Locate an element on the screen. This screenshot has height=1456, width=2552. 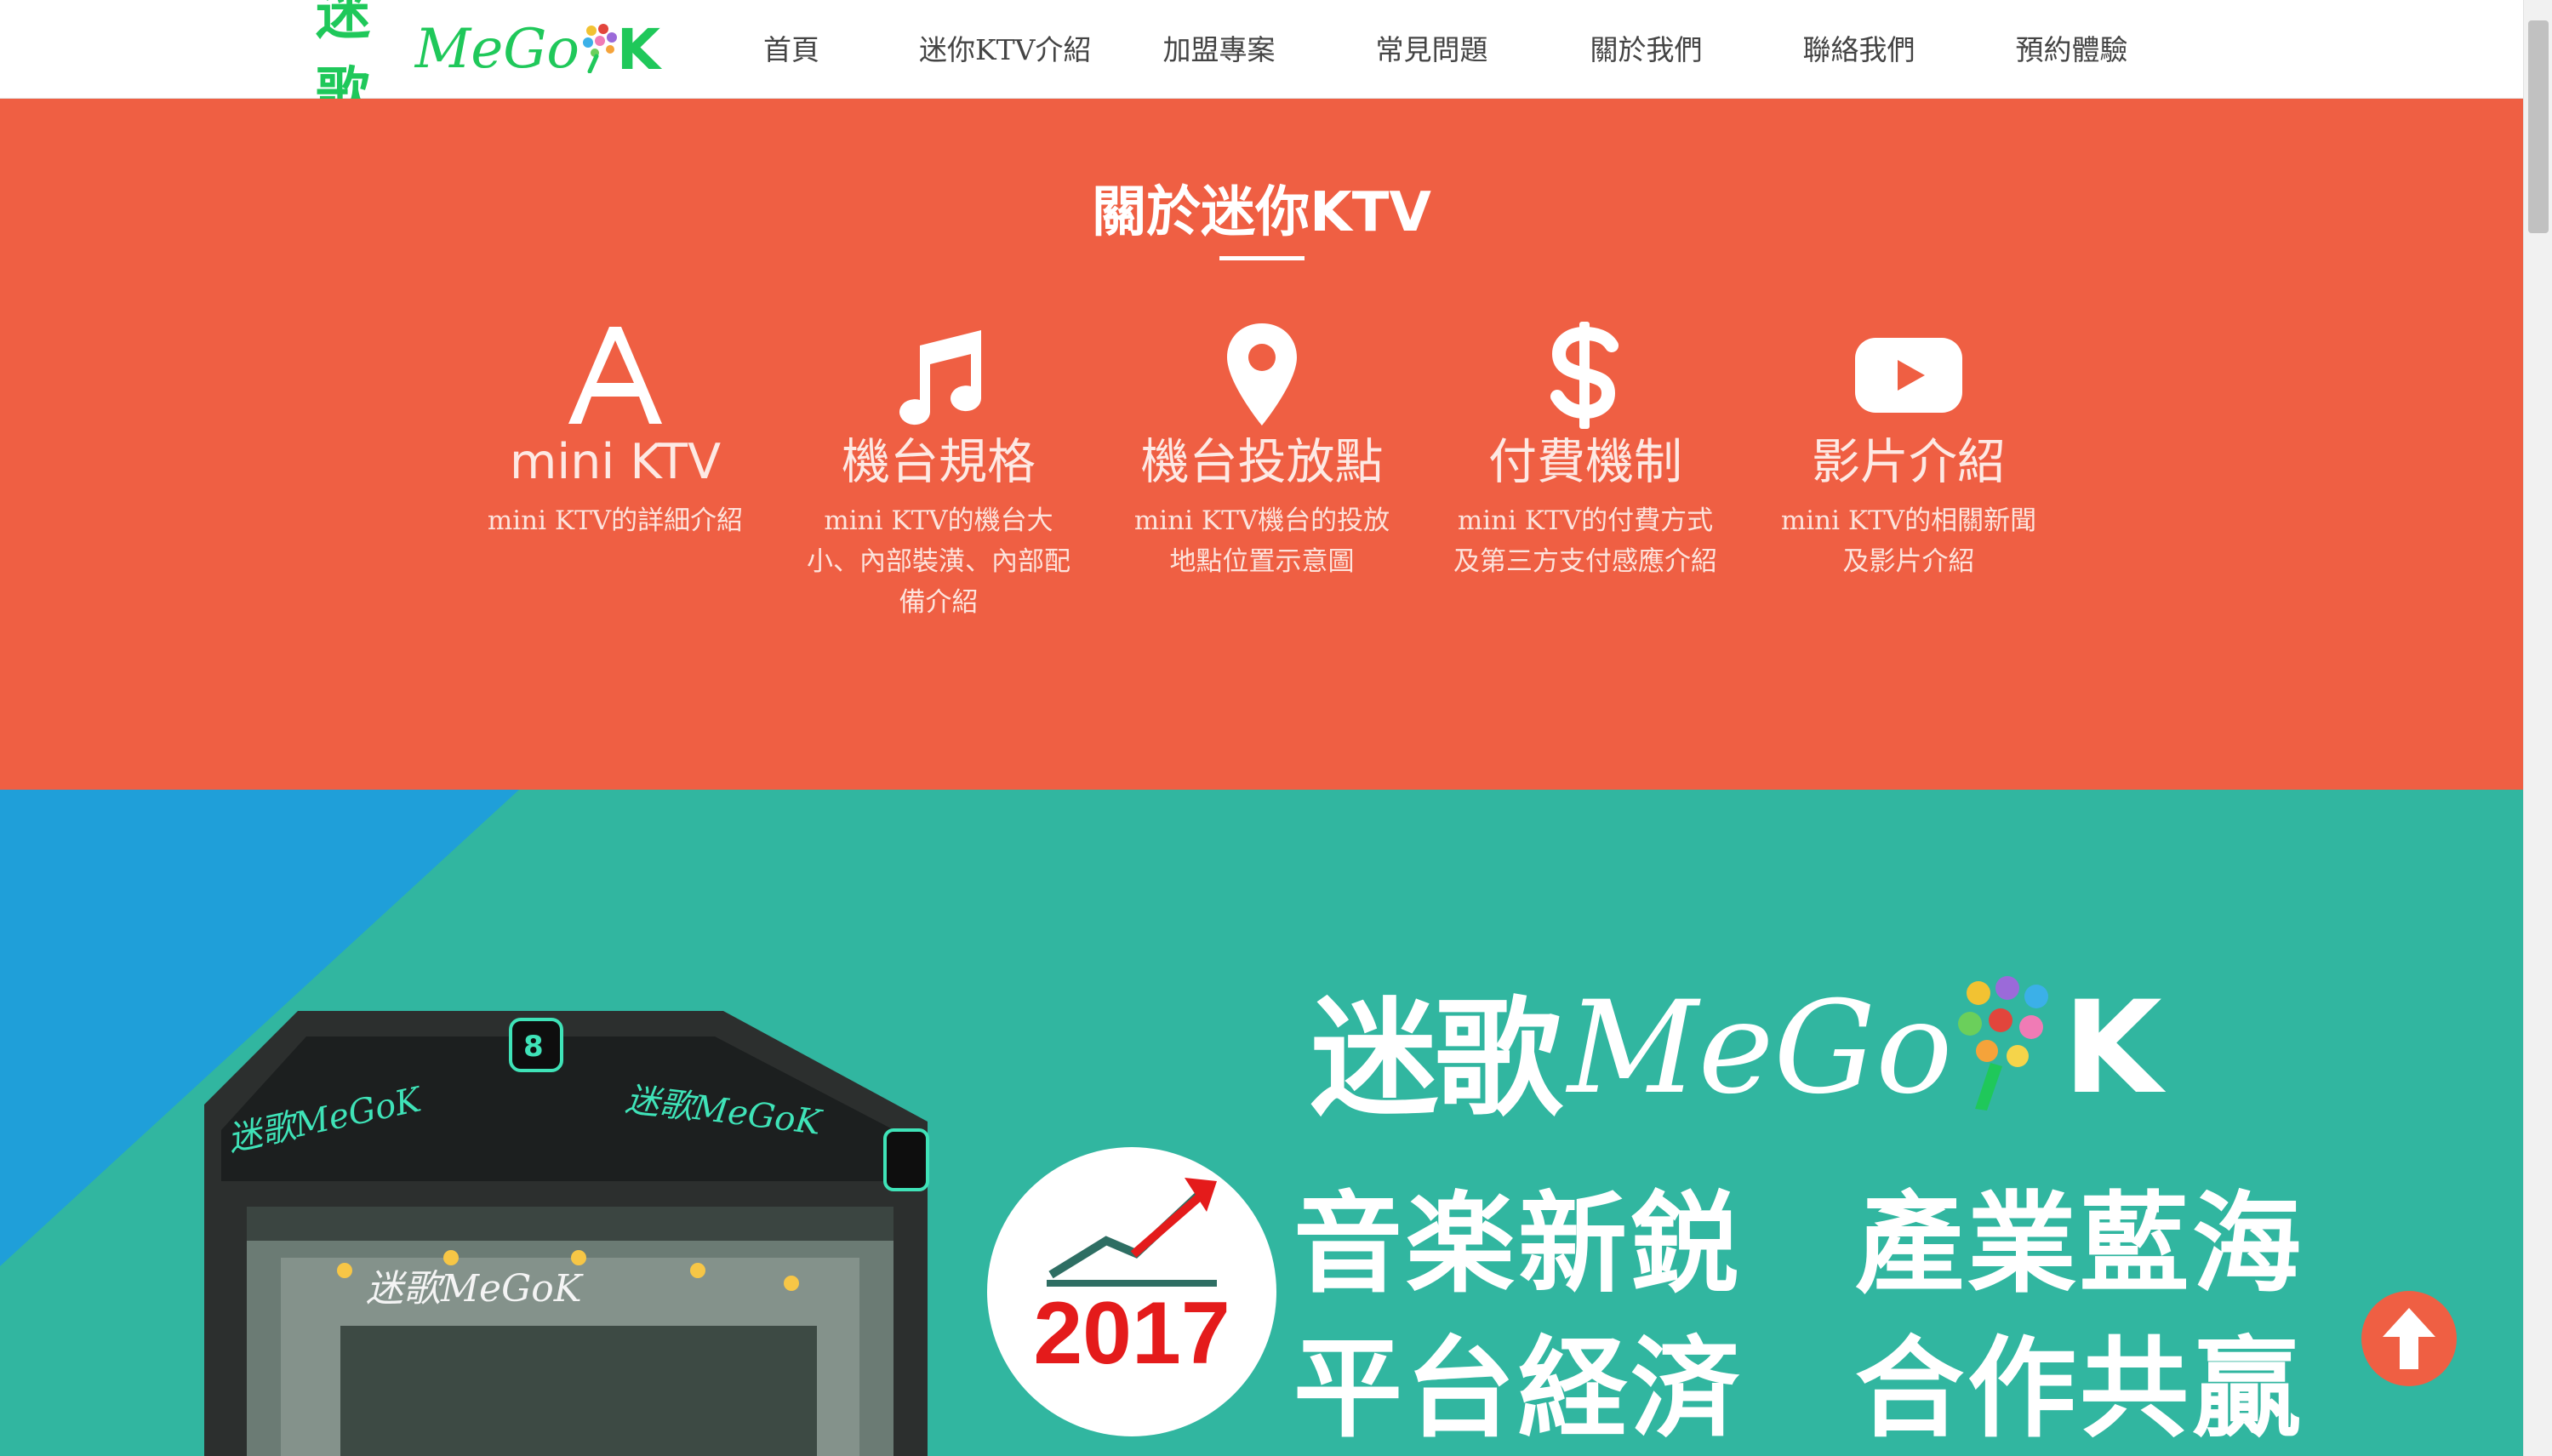
logo-latin-text: MeGo is located at coordinates (496, 49).